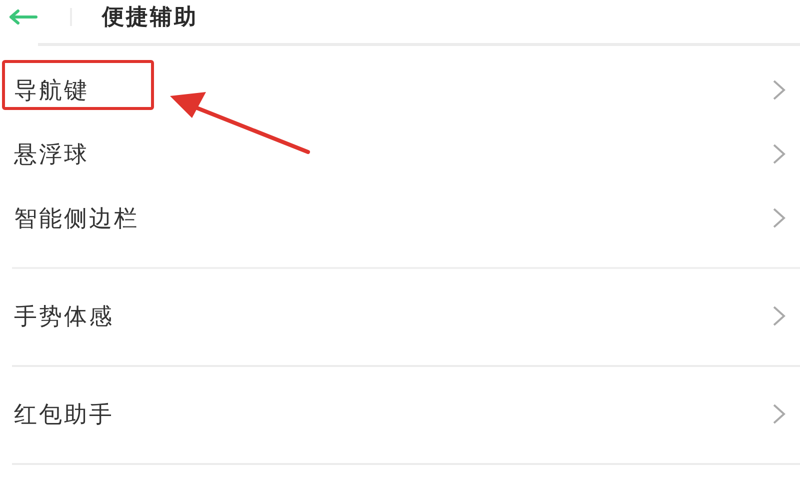 The width and height of the screenshot is (800, 500). What do you see at coordinates (51, 90) in the screenshot?
I see `setting-item: 导航键` at bounding box center [51, 90].